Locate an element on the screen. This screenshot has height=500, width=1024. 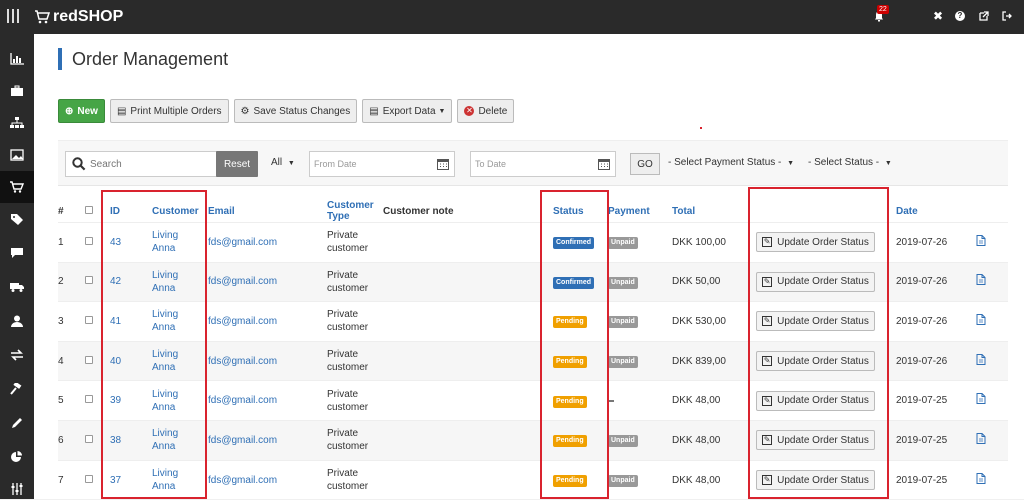
joomla-icon: ✖ is located at coordinates (938, 16).